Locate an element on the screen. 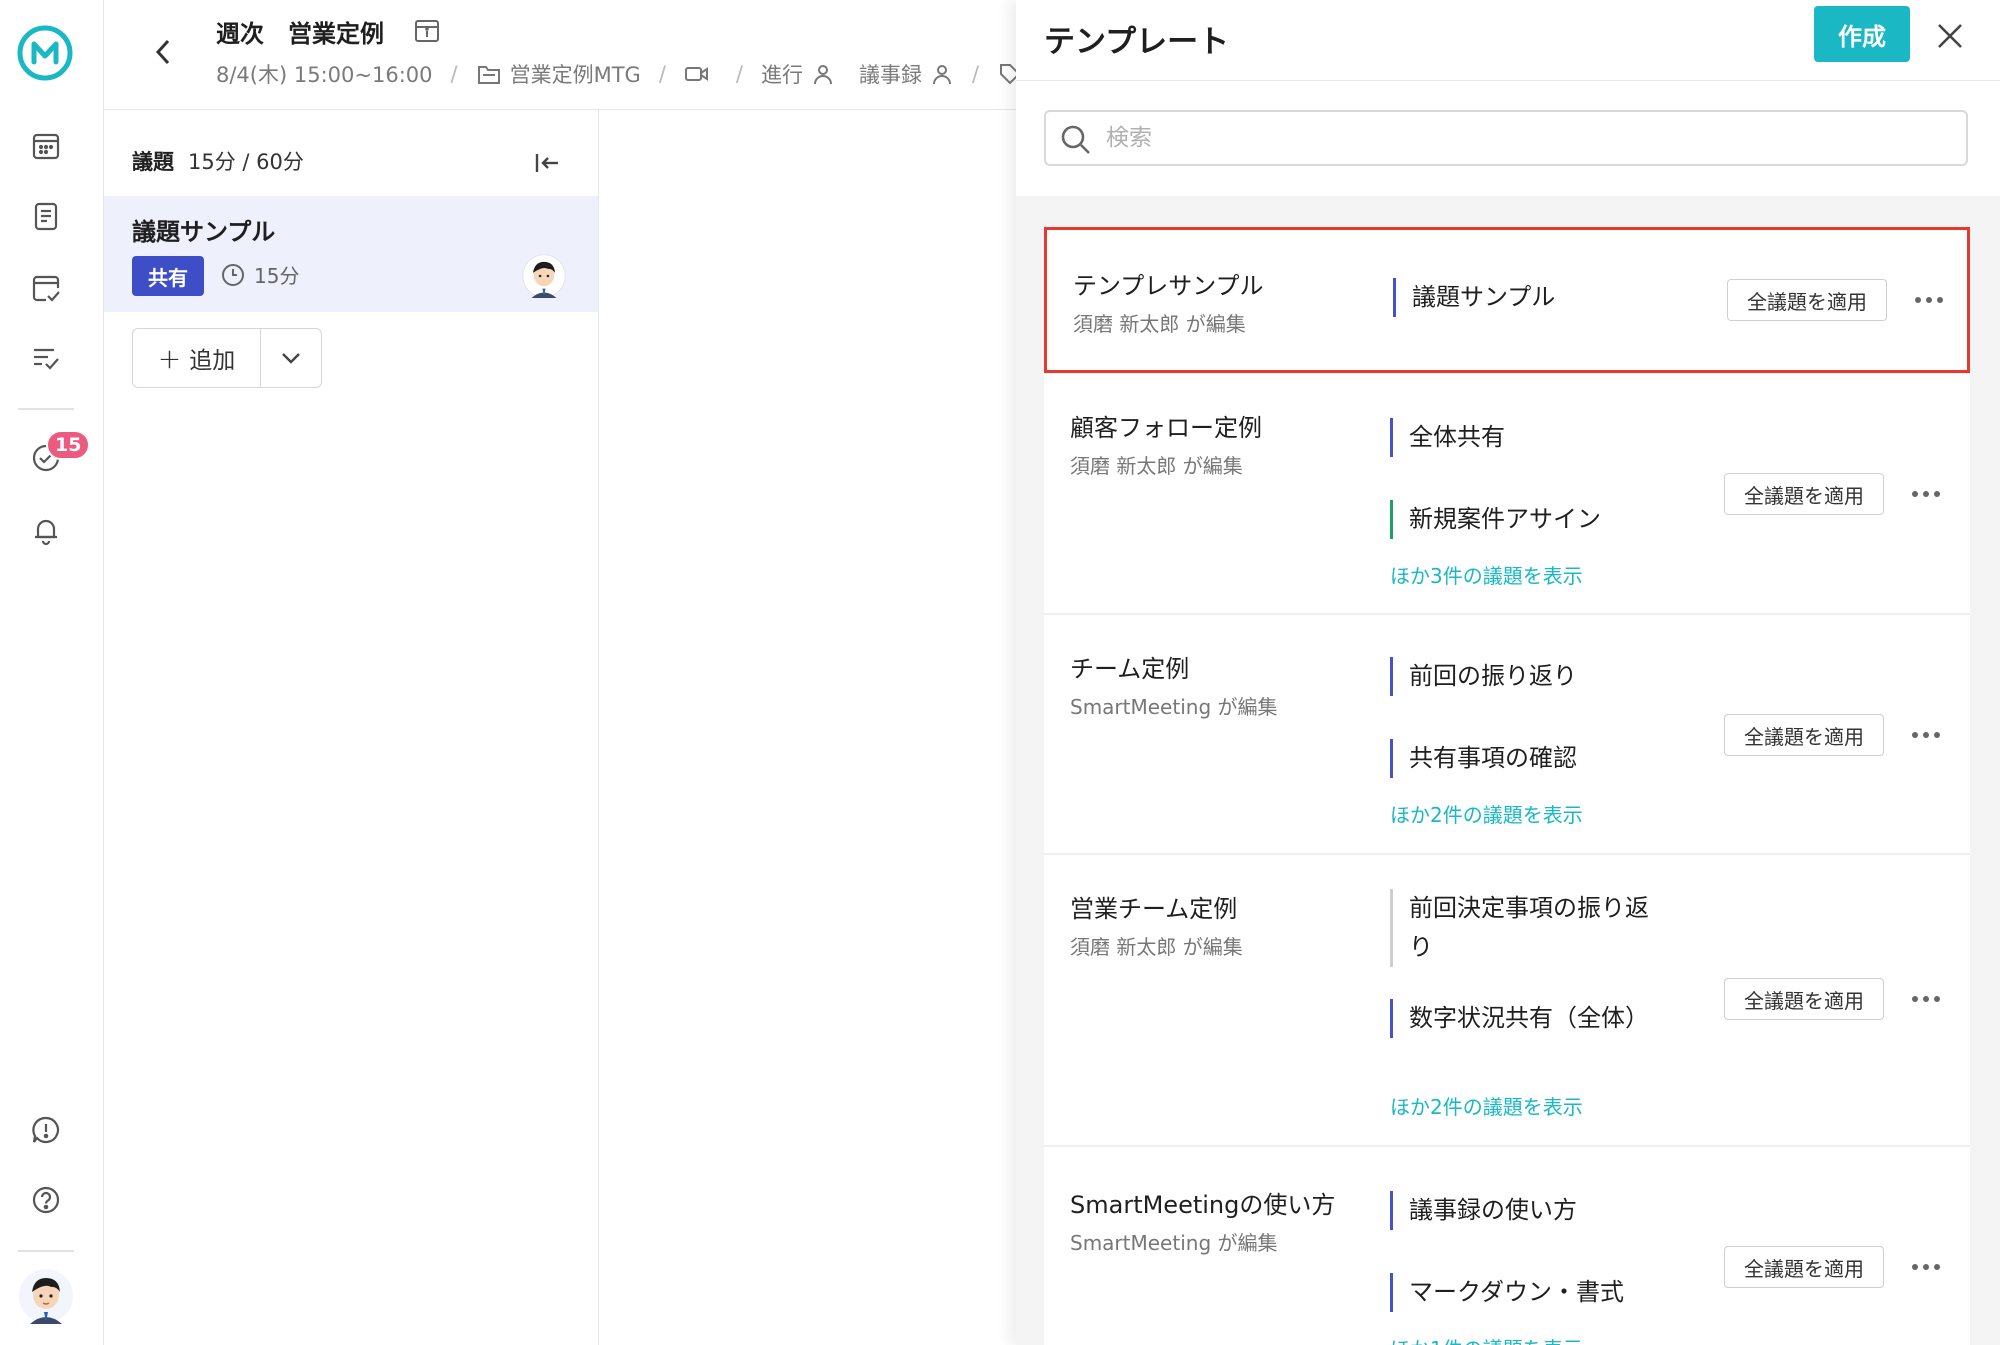 This screenshot has height=1345, width=2000. agenda-header: 議題 15分 / 60分 is located at coordinates (218, 161).